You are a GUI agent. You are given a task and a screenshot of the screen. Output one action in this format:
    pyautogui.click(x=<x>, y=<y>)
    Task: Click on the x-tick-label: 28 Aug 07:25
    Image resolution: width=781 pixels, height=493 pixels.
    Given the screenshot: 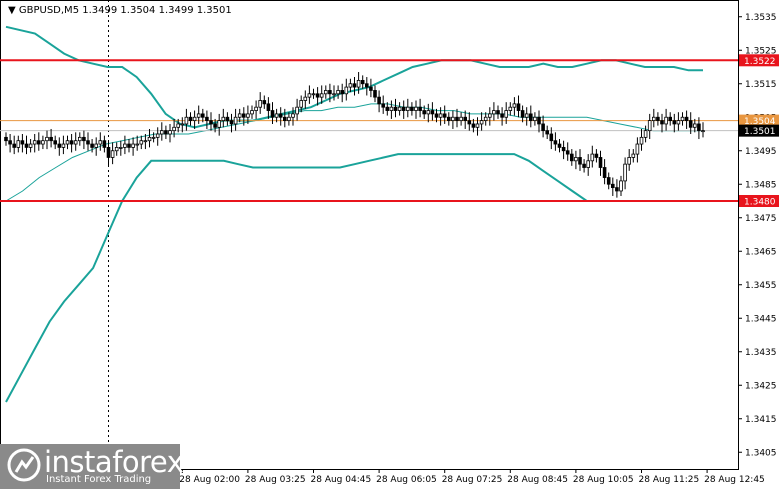 What is the action you would take?
    pyautogui.click(x=472, y=480)
    